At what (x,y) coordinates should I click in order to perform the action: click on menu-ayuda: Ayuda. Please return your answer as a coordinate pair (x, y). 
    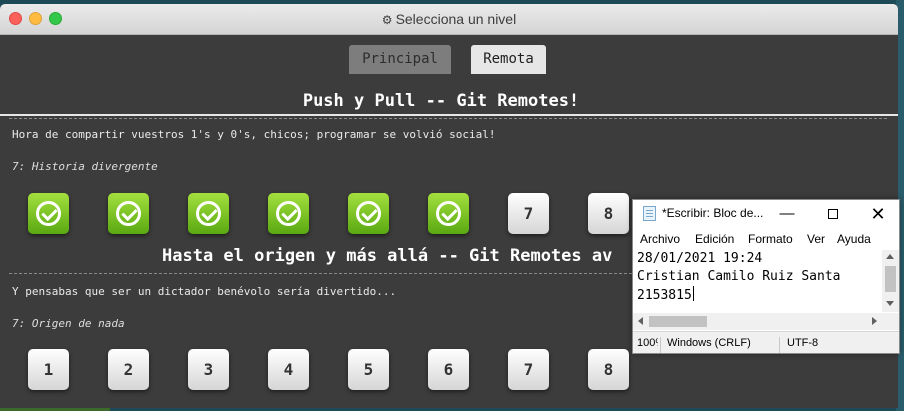
    Looking at the image, I should click on (854, 239).